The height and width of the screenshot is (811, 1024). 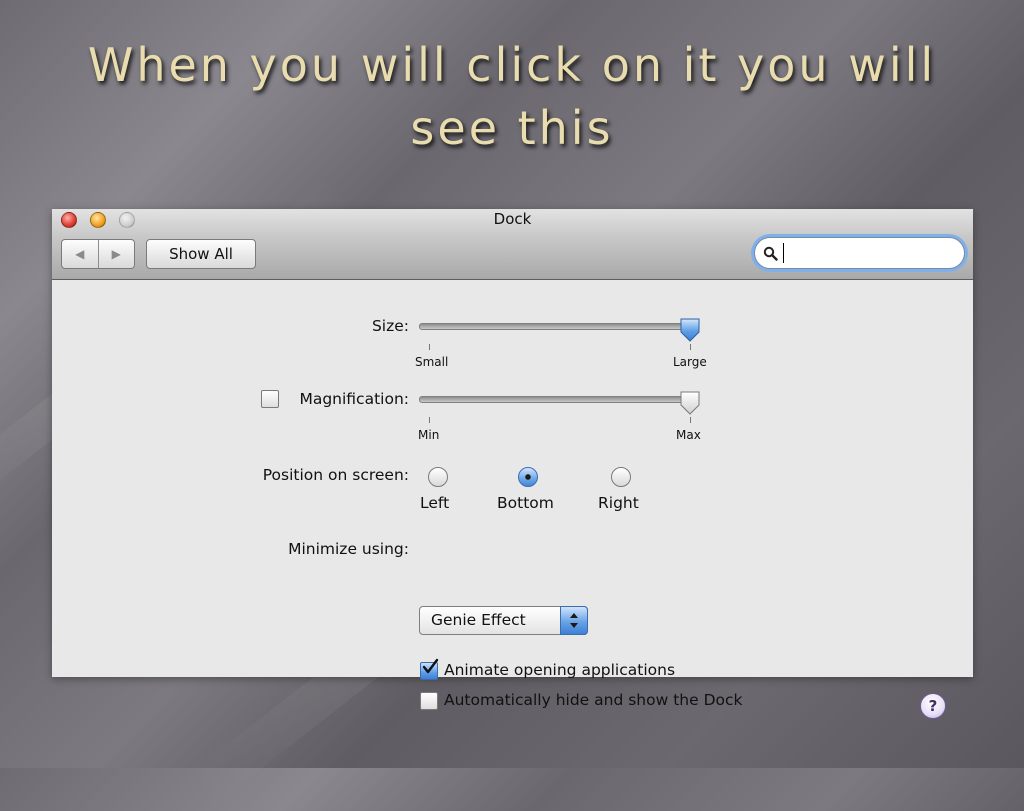 I want to click on autohide-checkbox, so click(x=429, y=701).